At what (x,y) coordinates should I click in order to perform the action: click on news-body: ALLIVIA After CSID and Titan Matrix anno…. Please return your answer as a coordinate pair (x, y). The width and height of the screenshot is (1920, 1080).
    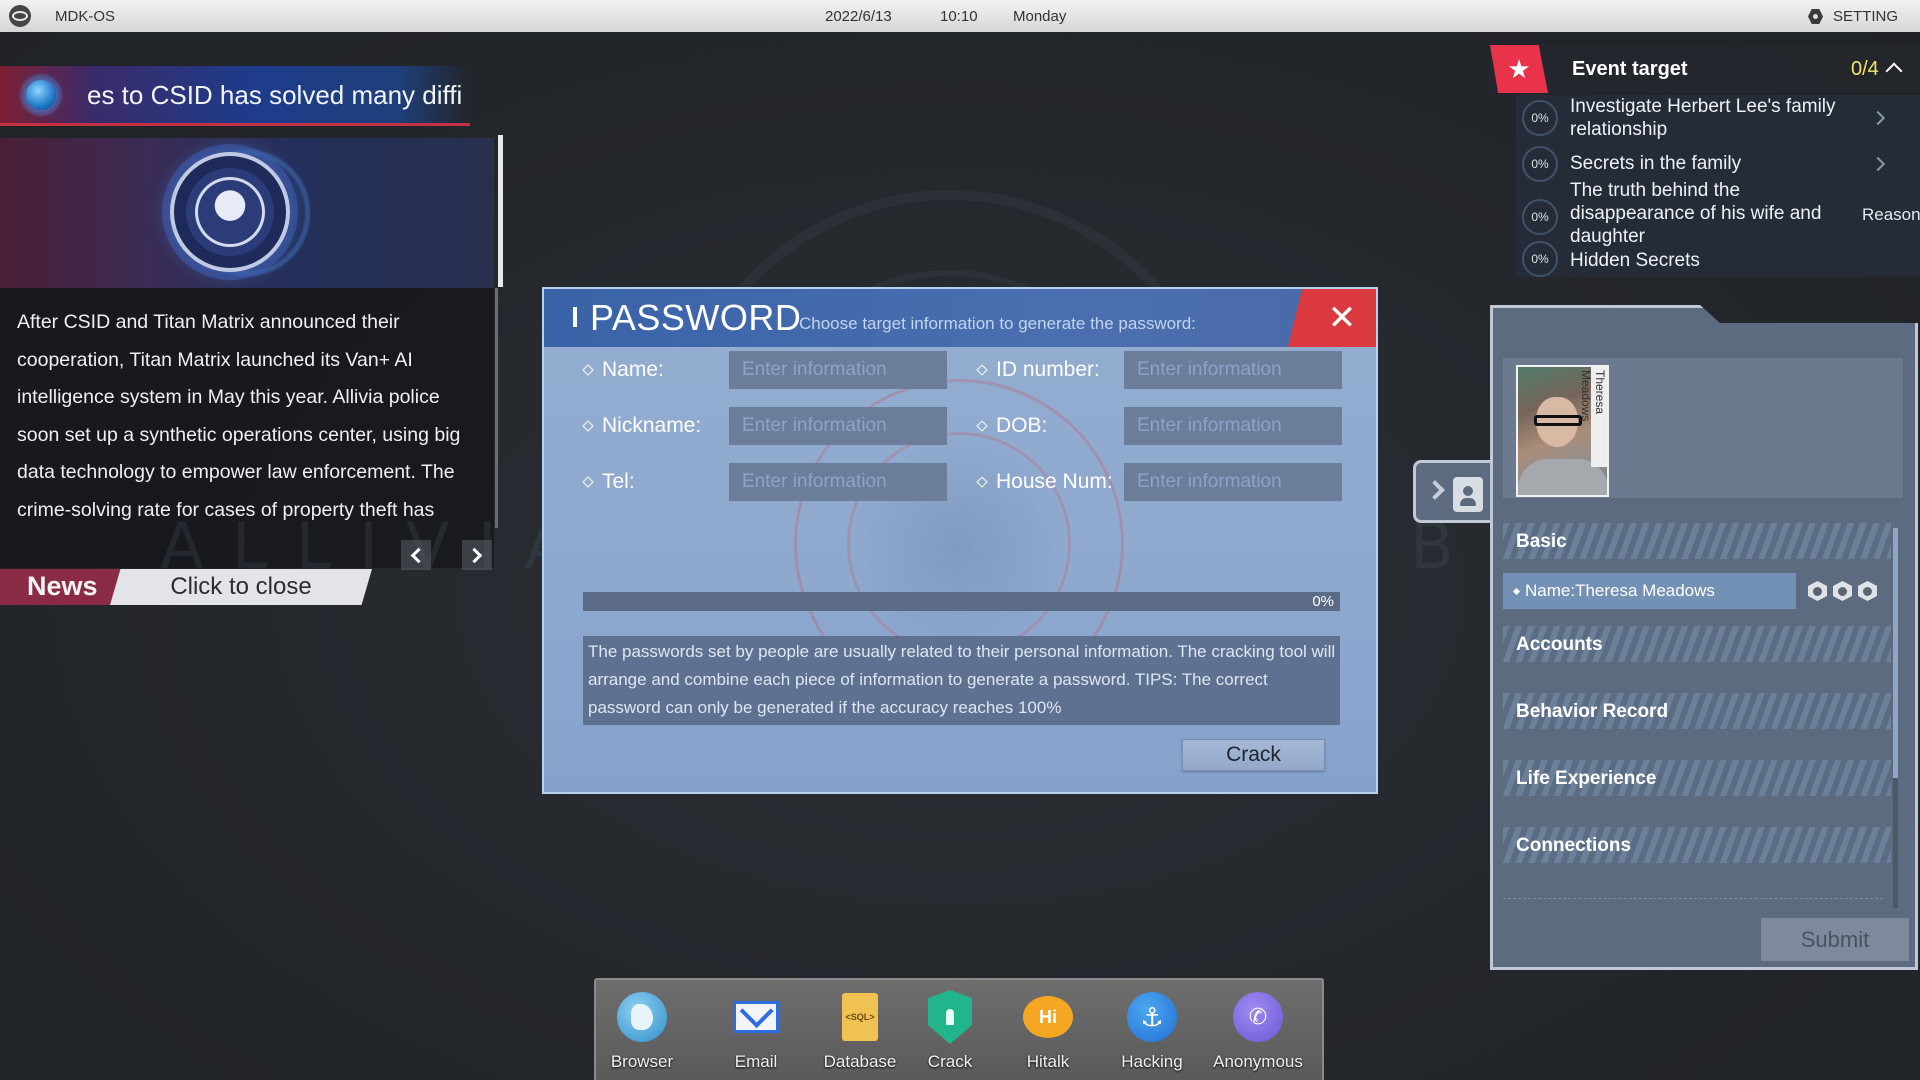
    Looking at the image, I should click on (284, 436).